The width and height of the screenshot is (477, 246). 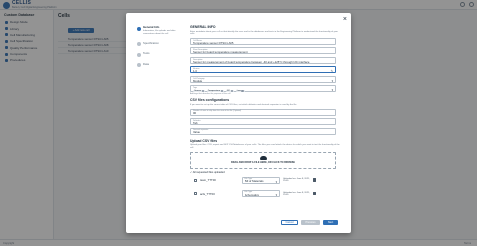 I want to click on field-value: 1.0, so click(x=195, y=72).